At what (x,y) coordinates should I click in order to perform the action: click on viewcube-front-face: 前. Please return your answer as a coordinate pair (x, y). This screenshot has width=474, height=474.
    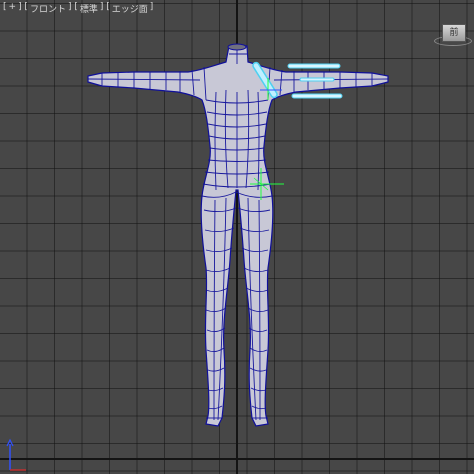
    Looking at the image, I should click on (454, 33).